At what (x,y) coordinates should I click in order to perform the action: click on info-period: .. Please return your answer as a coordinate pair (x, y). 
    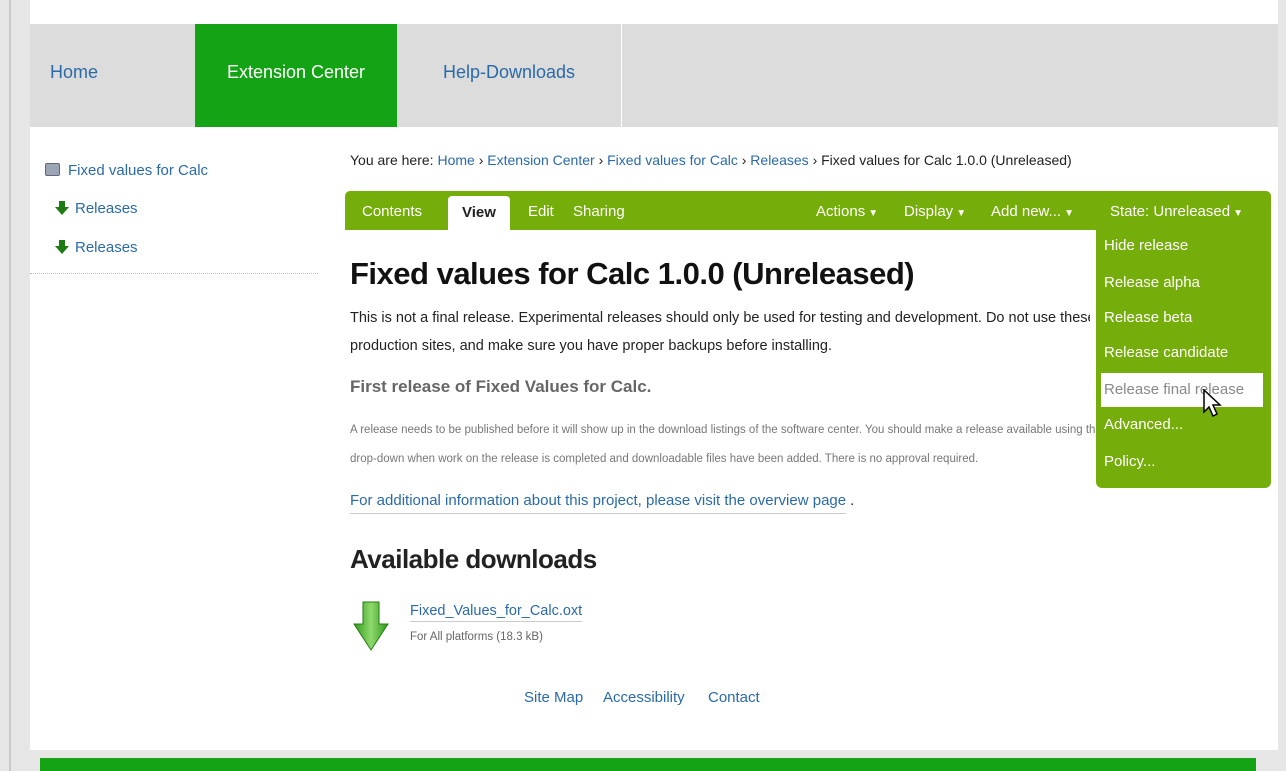
    Looking at the image, I should click on (852, 500).